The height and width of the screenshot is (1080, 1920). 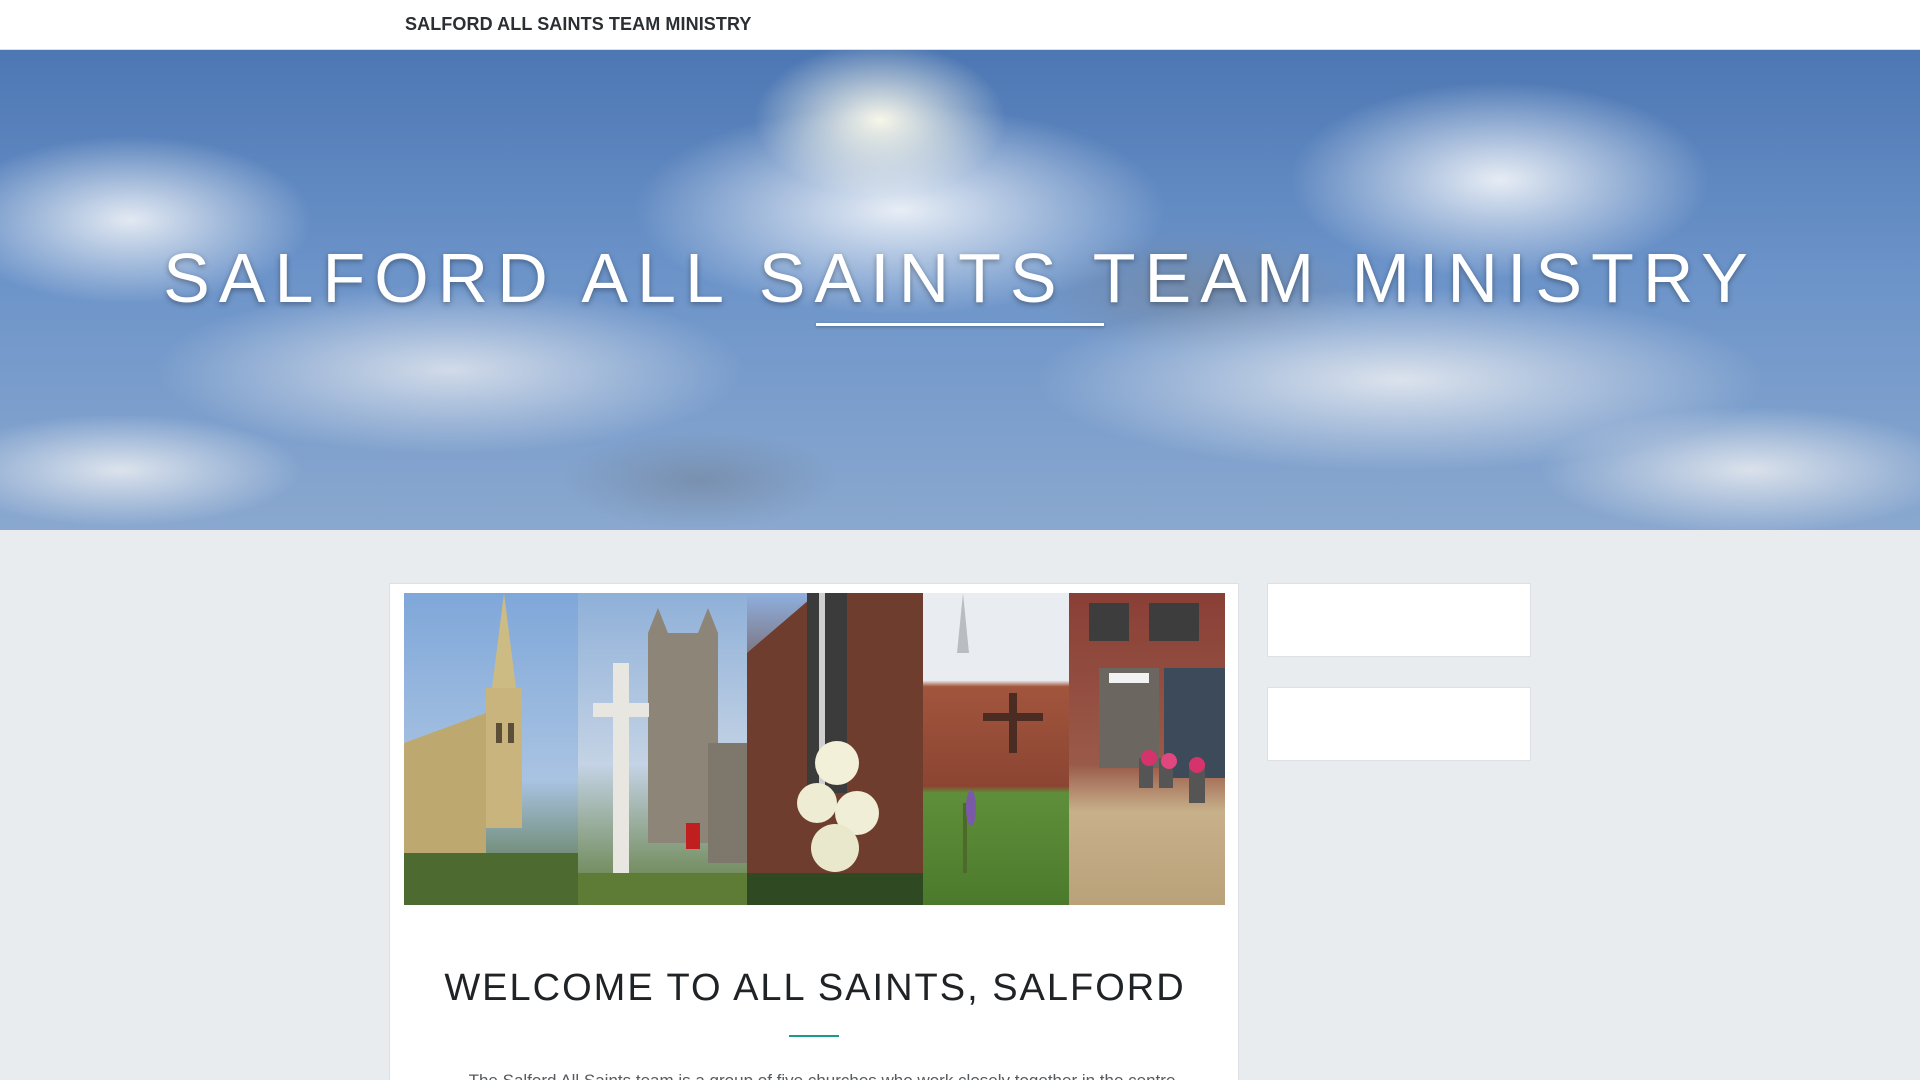 I want to click on post-title-underline, so click(x=814, y=1036).